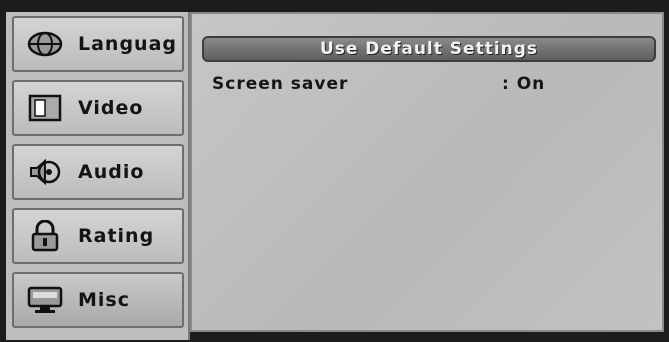 The height and width of the screenshot is (342, 669). I want to click on tab-misc-label: Misc, so click(104, 300).